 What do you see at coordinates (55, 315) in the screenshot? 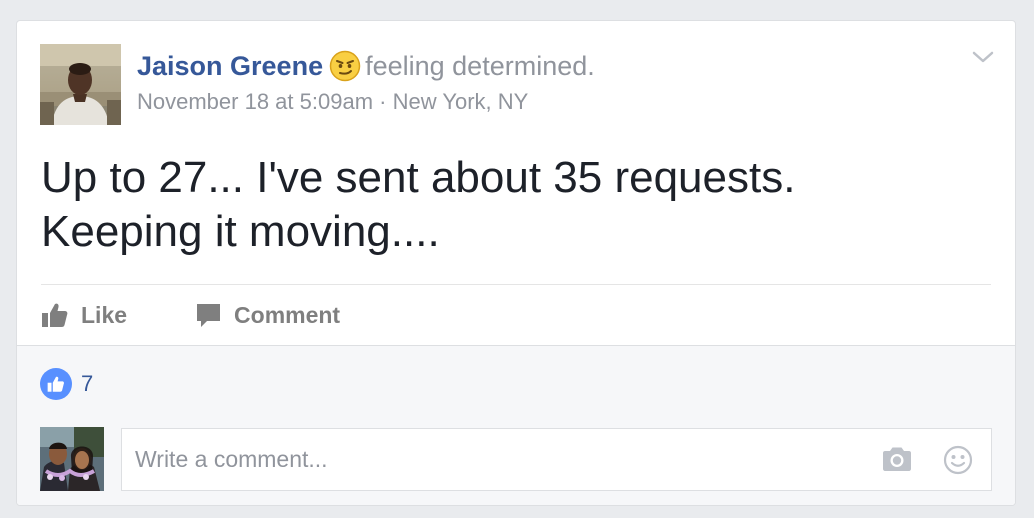
I see `thumbs-up-icon` at bounding box center [55, 315].